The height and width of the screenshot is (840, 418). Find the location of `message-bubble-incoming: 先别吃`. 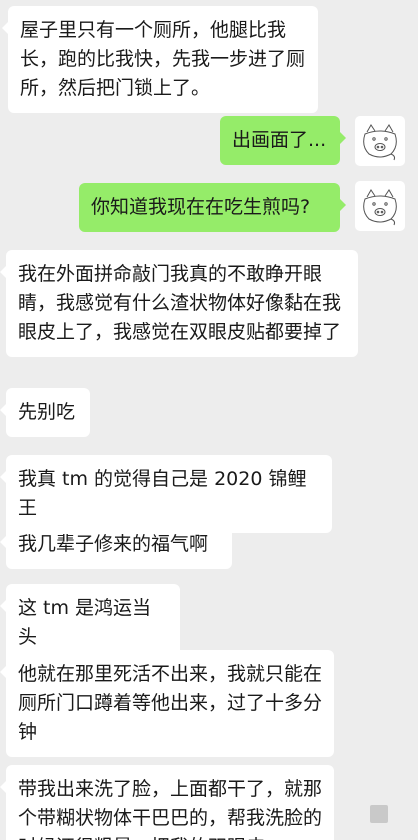

message-bubble-incoming: 先别吃 is located at coordinates (45, 412).